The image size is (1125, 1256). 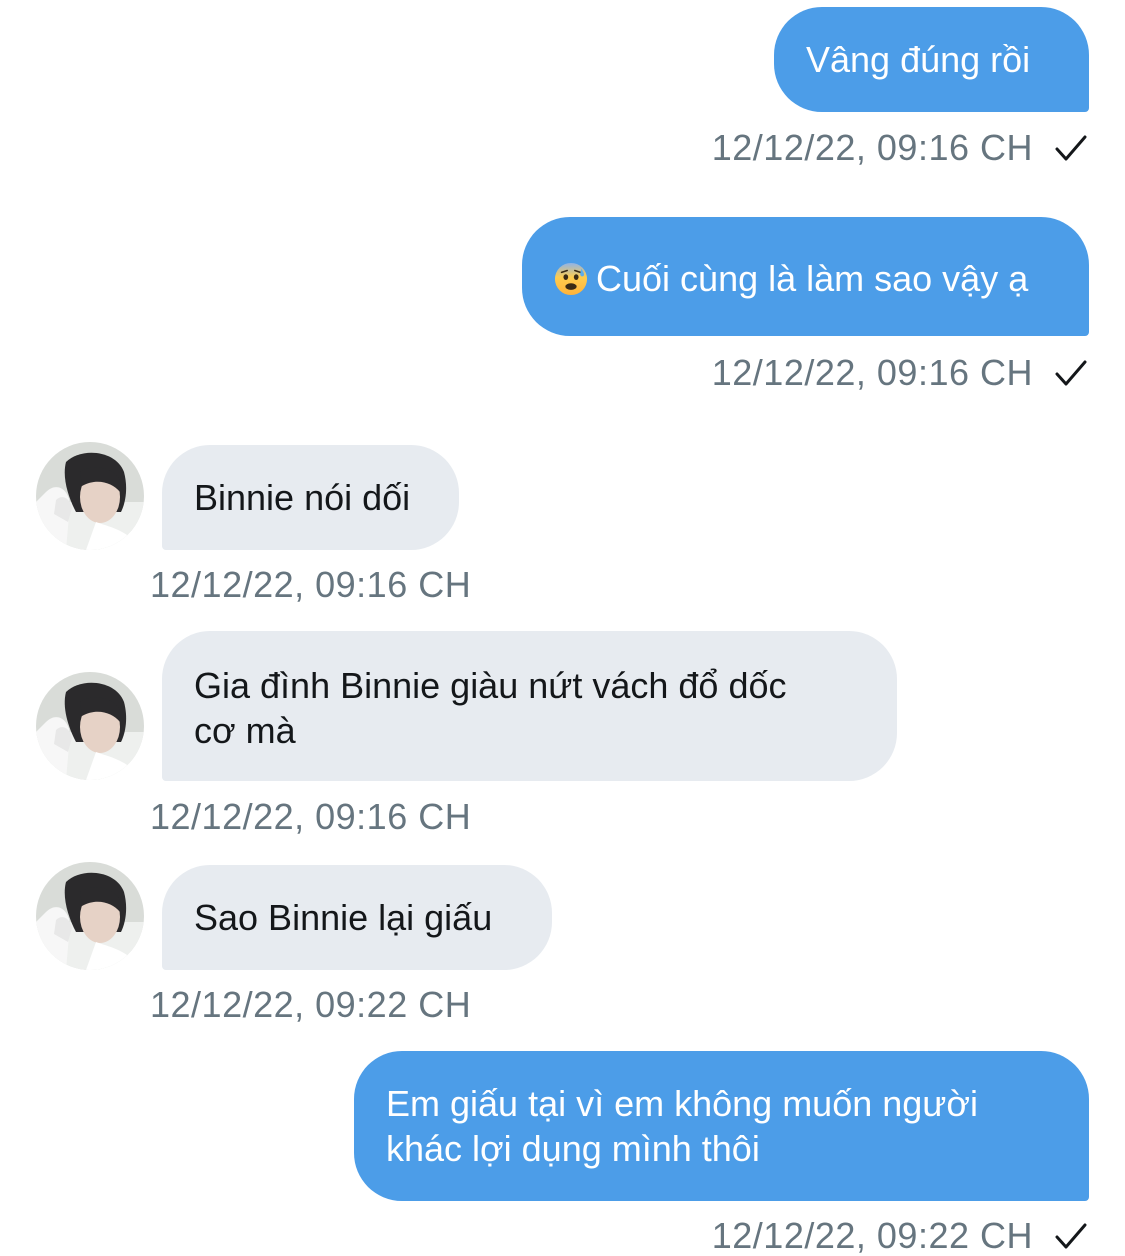 What do you see at coordinates (573, 1148) in the screenshot?
I see `message-text-line: khác lợi dụng mình thôi` at bounding box center [573, 1148].